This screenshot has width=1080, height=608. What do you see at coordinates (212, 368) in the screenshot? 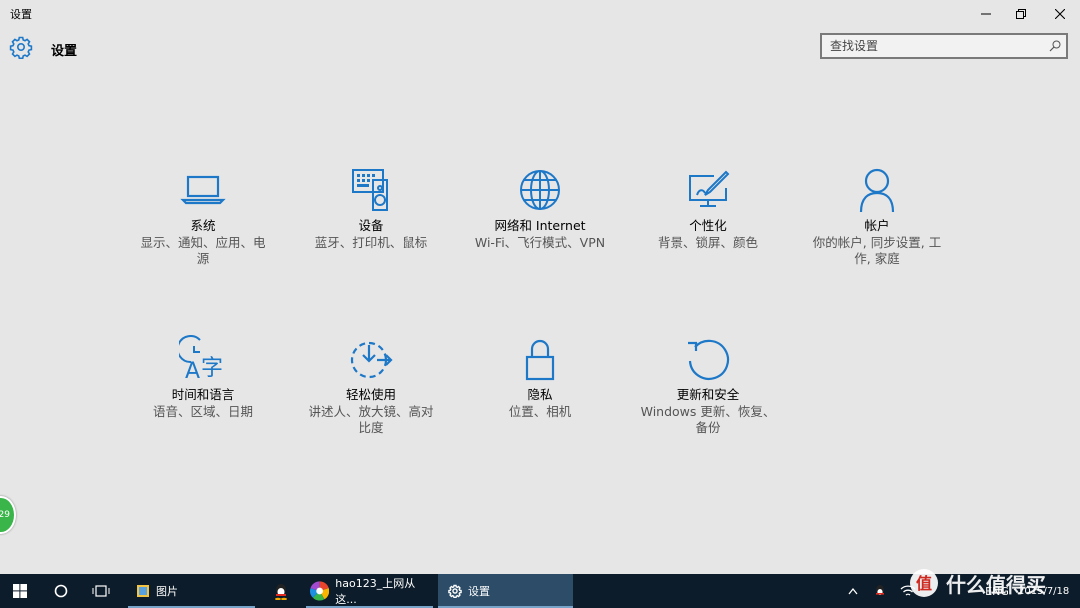
I see `svg-text: 字` at bounding box center [212, 368].